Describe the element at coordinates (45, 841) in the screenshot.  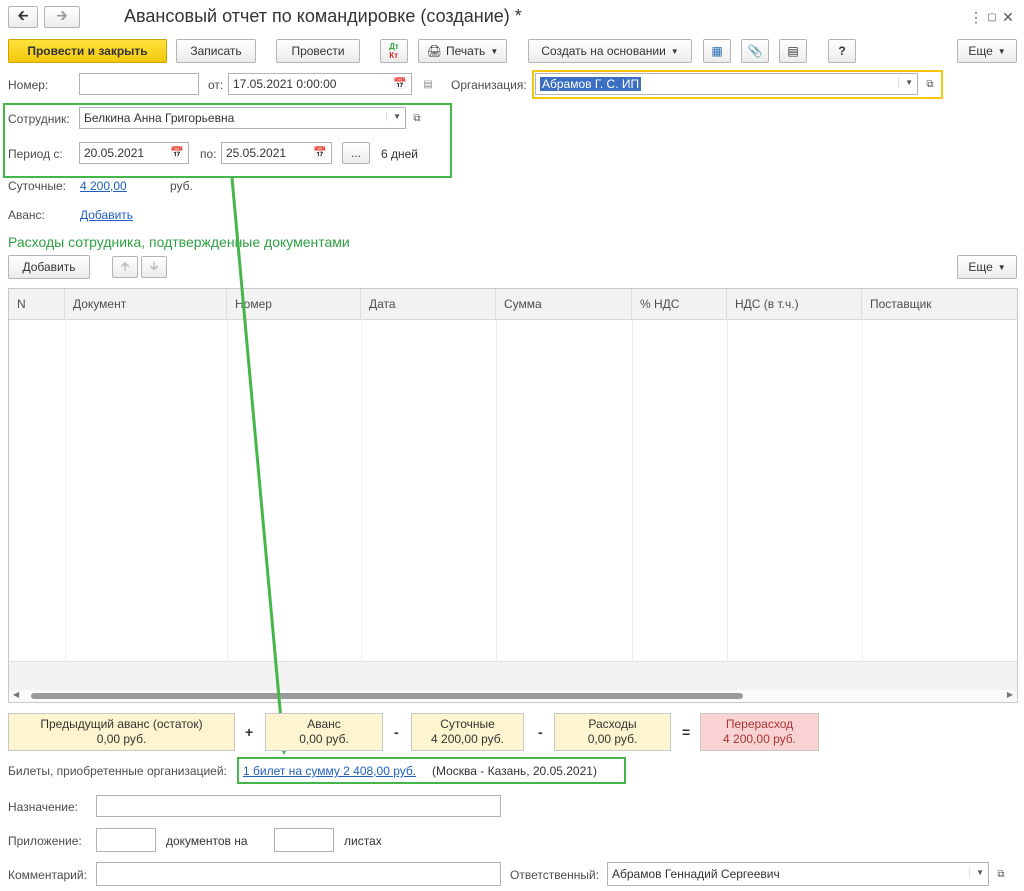
I see `attachment-label: Приложение:` at that location.